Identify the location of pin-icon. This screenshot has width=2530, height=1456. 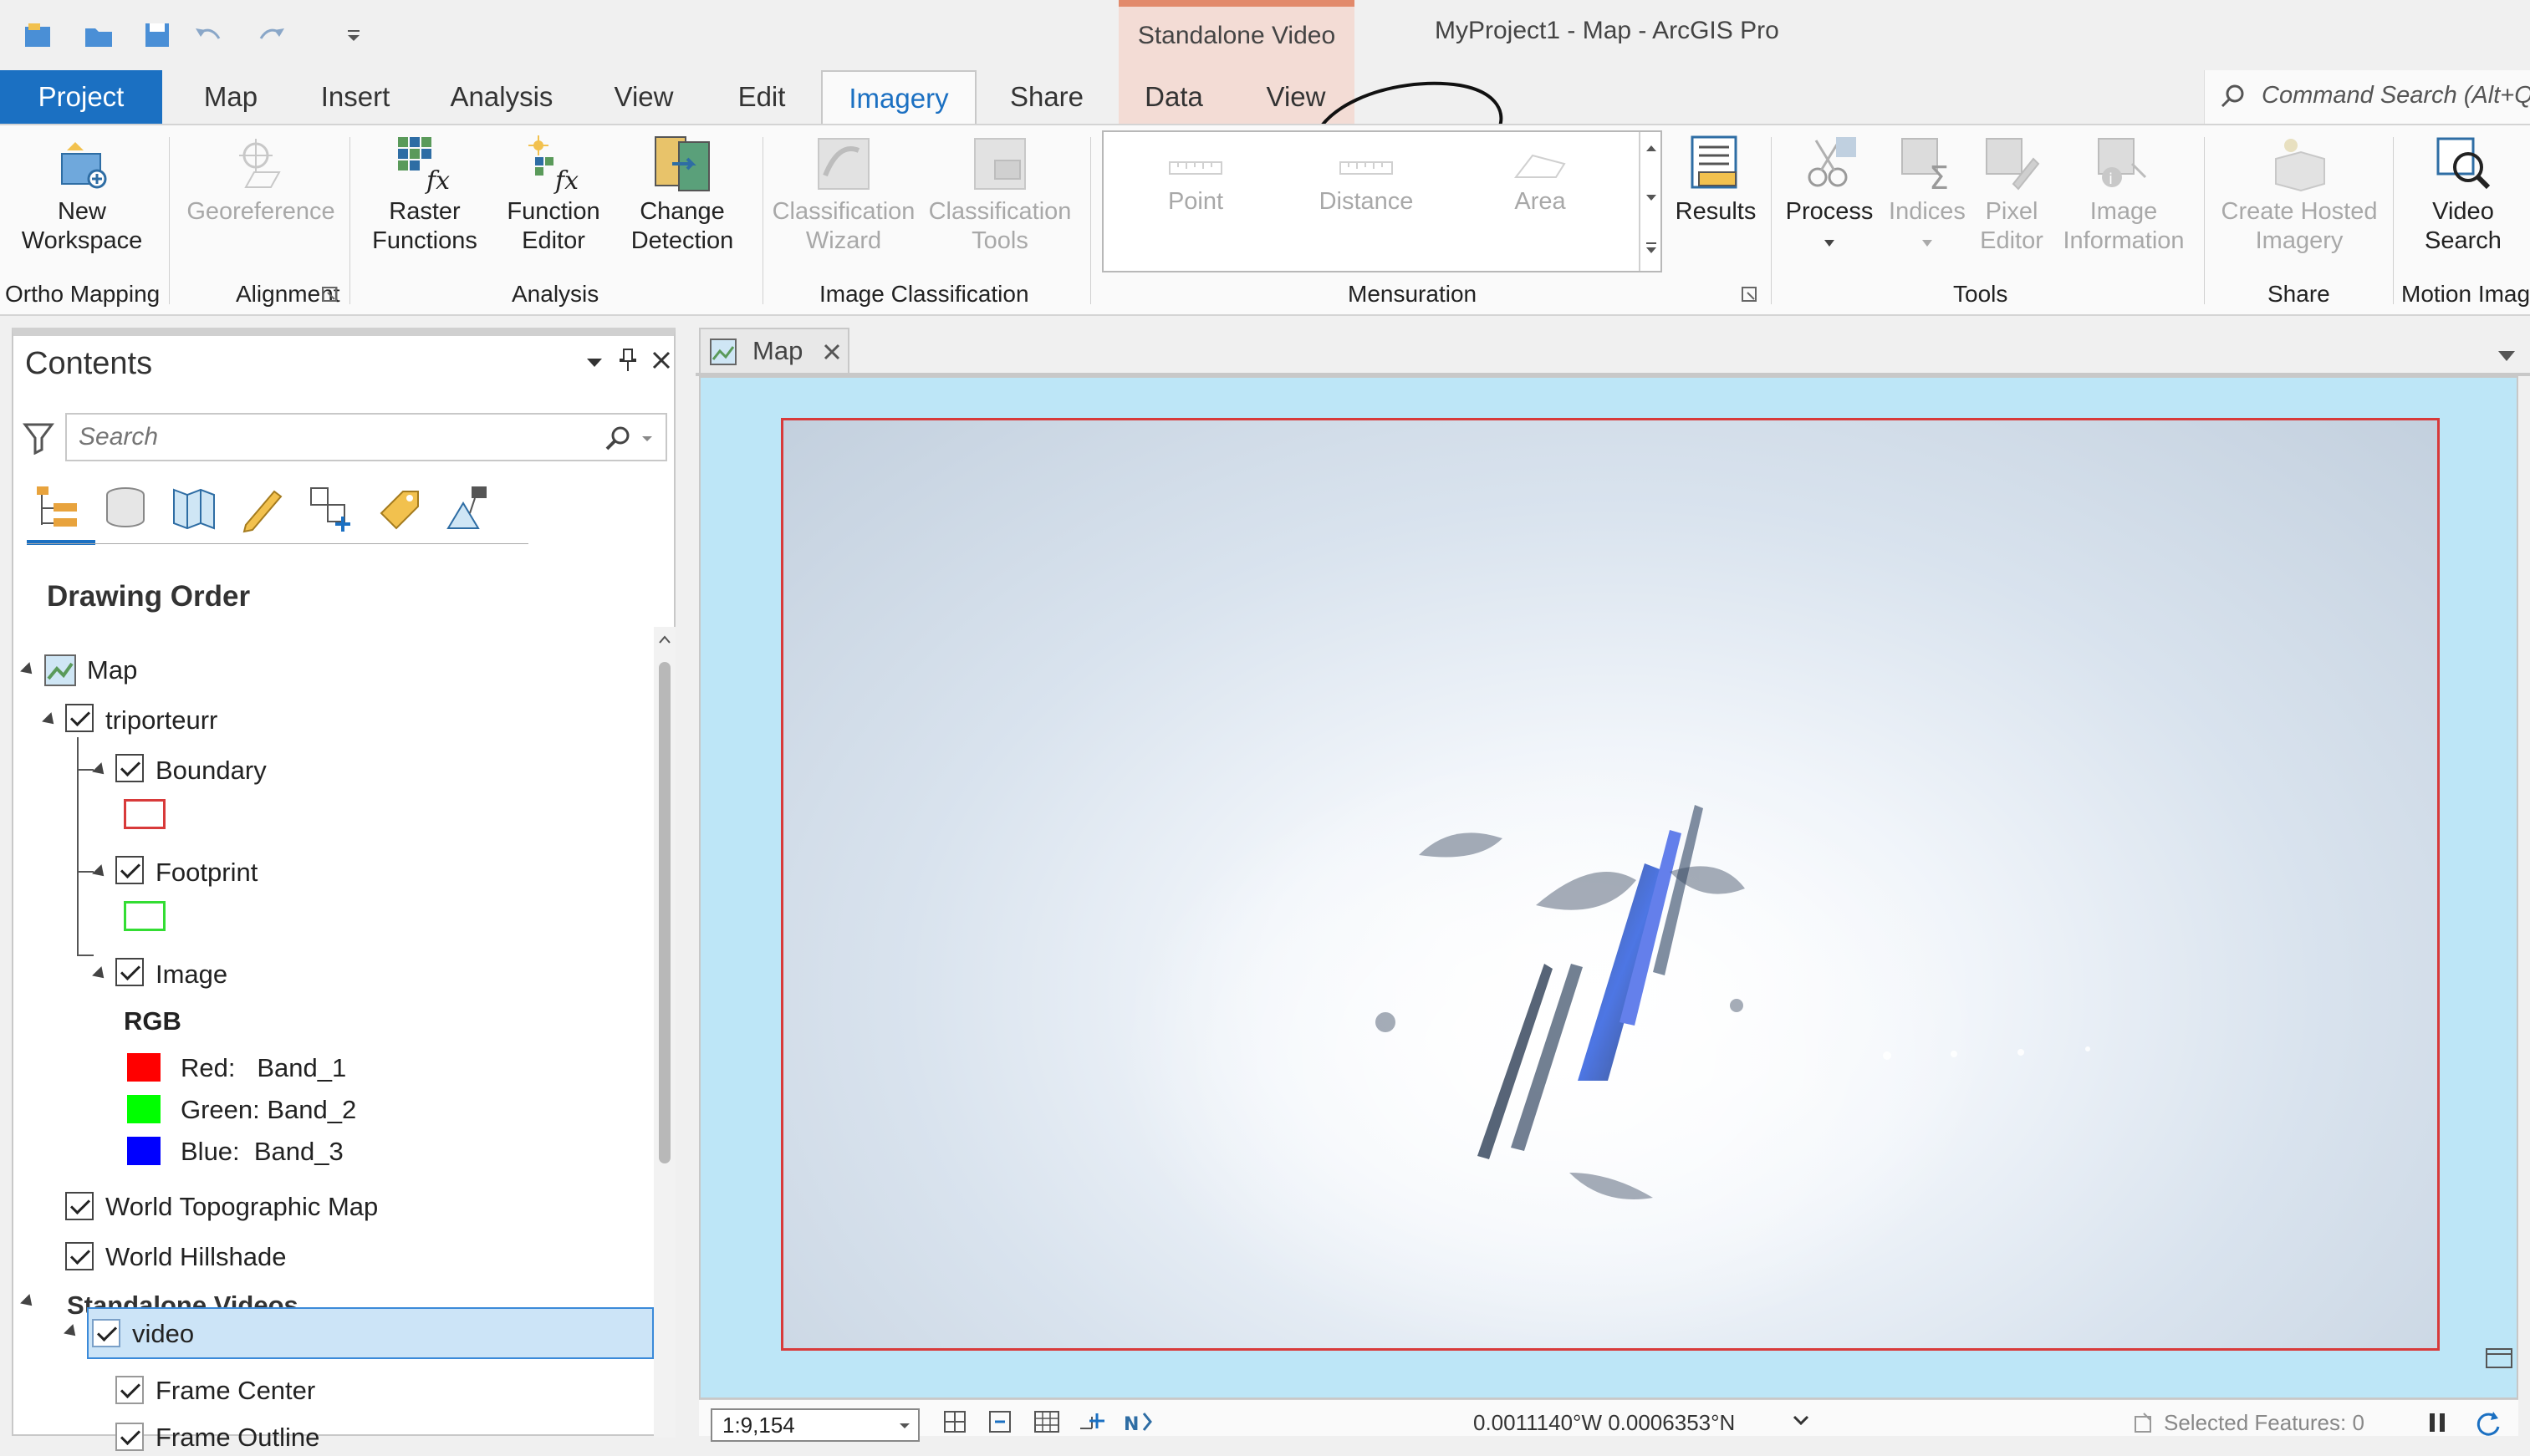
(628, 360).